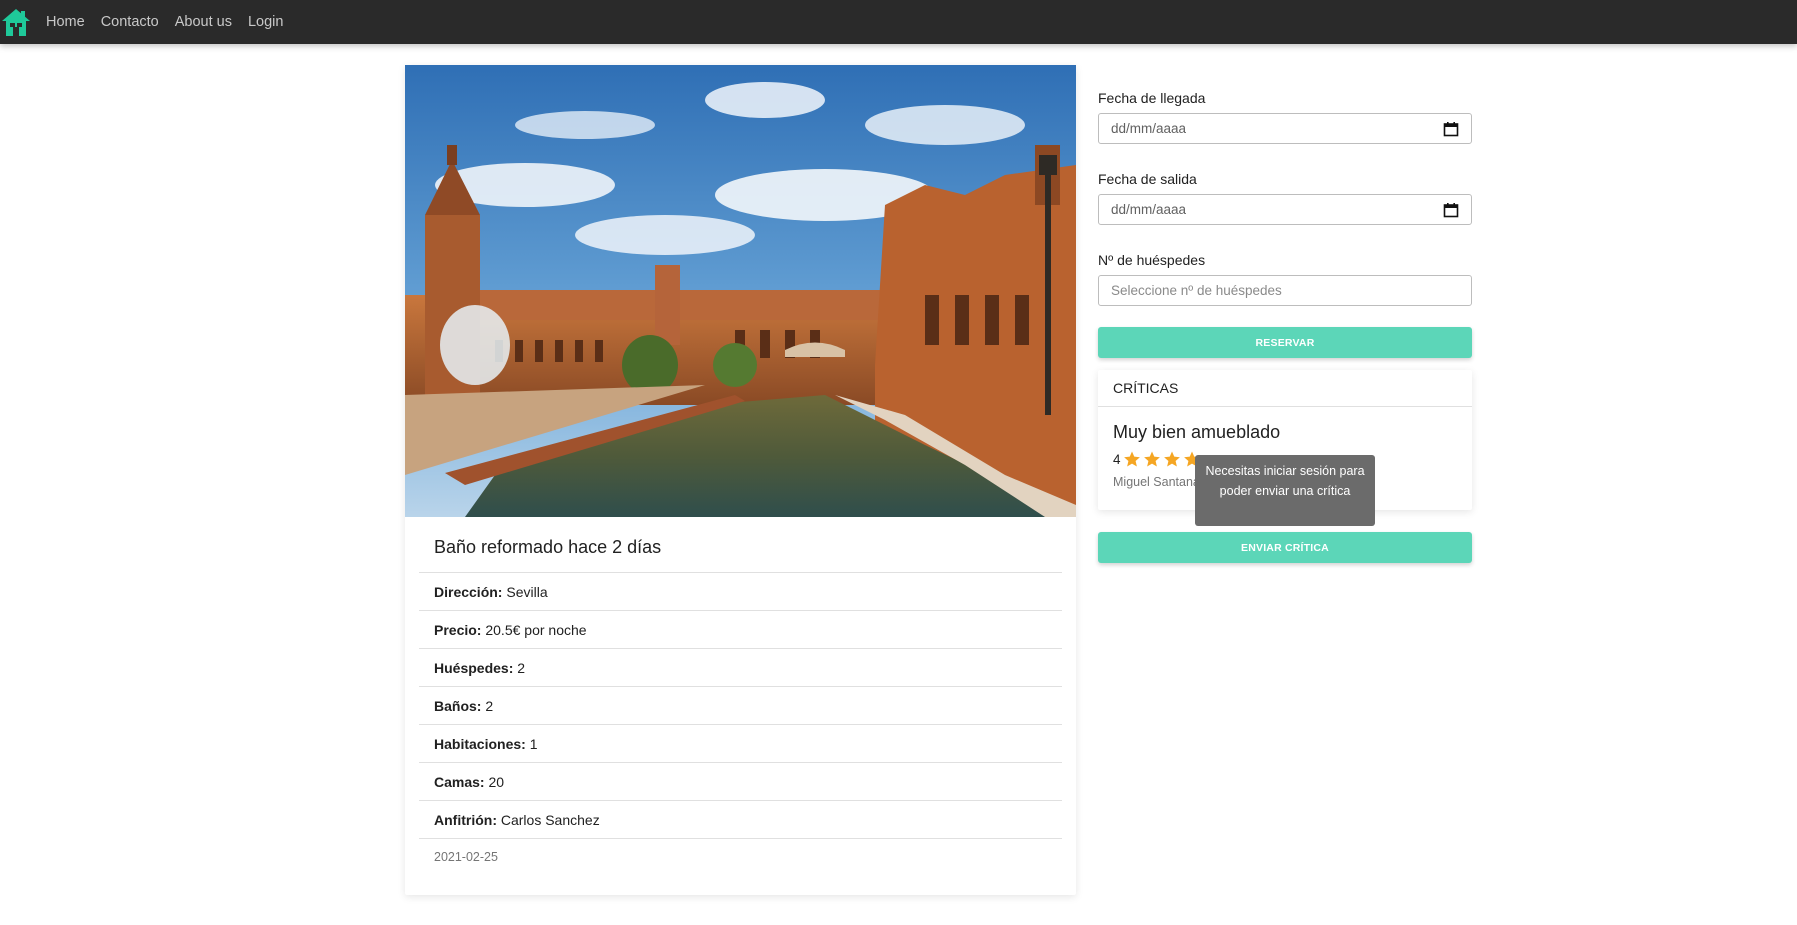 Image resolution: width=1797 pixels, height=925 pixels. Describe the element at coordinates (1152, 98) in the screenshot. I see `arrival-label: Fecha de llegada` at that location.